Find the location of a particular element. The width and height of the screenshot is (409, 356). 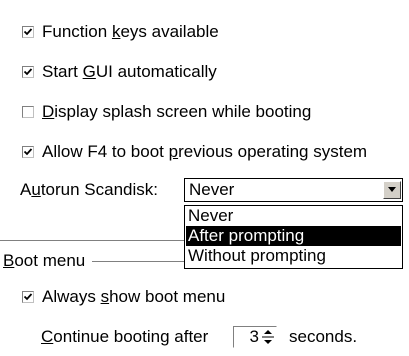

chevron-down-icon is located at coordinates (392, 189).